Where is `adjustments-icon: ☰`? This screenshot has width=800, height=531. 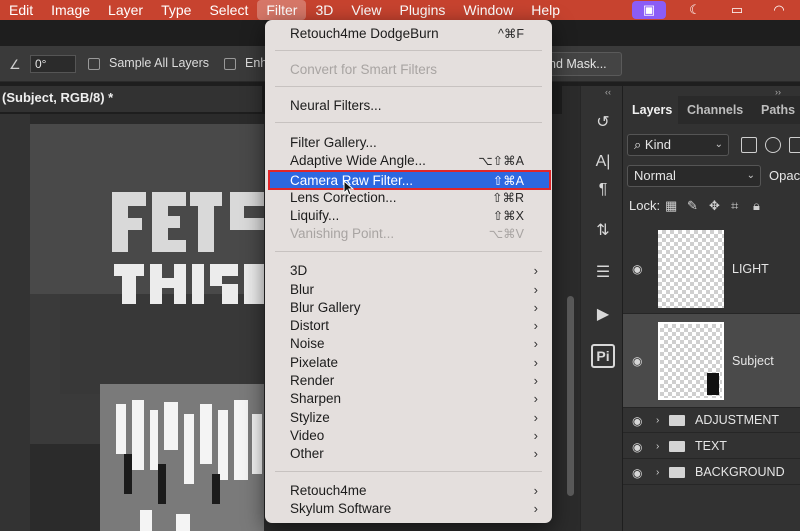 adjustments-icon: ☰ is located at coordinates (603, 272).